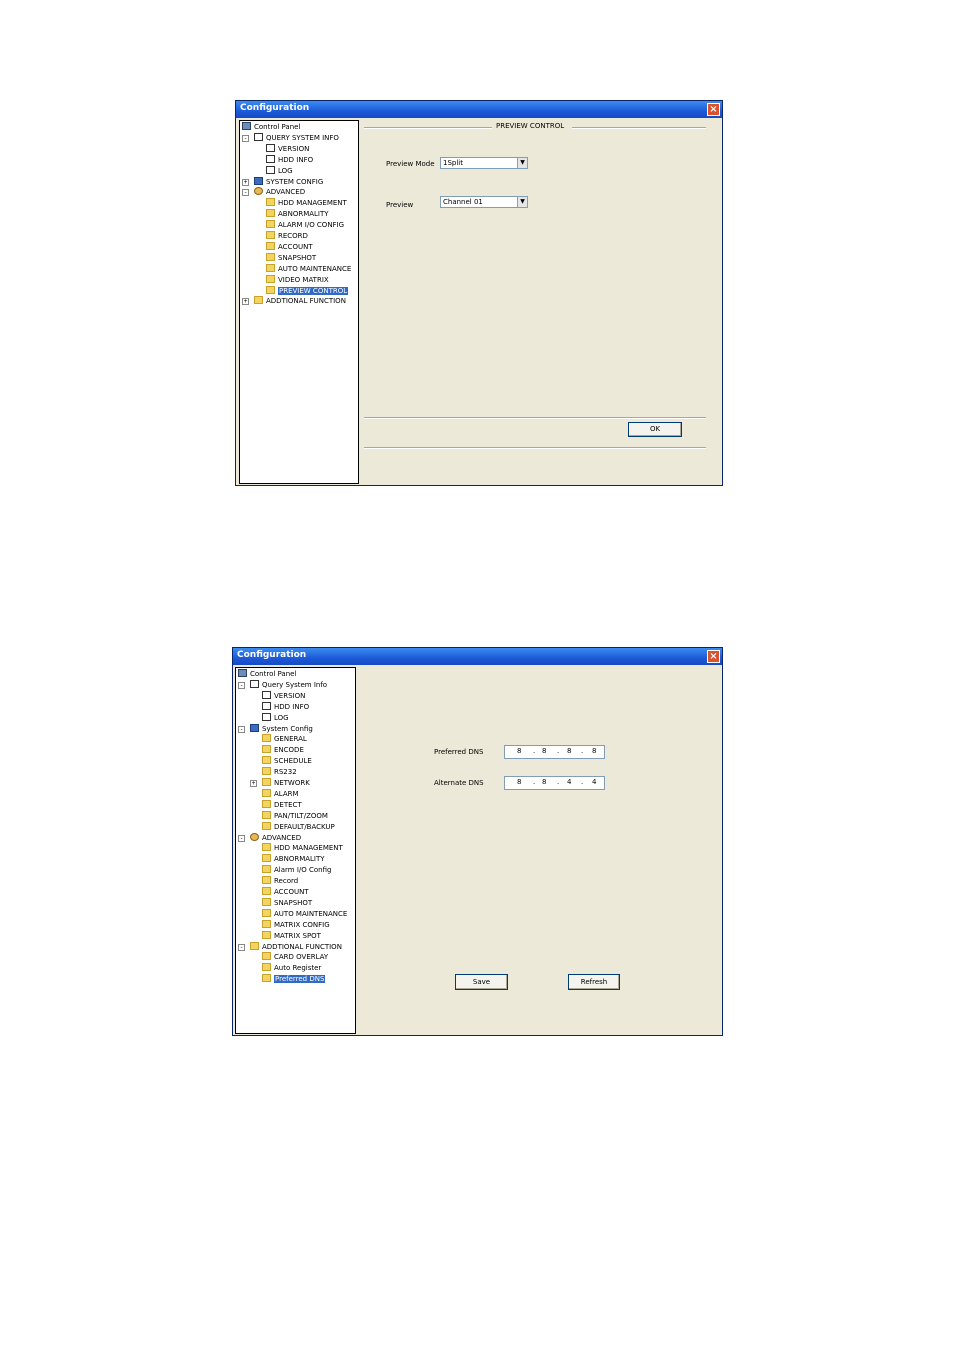  What do you see at coordinates (280, 794) in the screenshot?
I see `tree-item: ALARM` at bounding box center [280, 794].